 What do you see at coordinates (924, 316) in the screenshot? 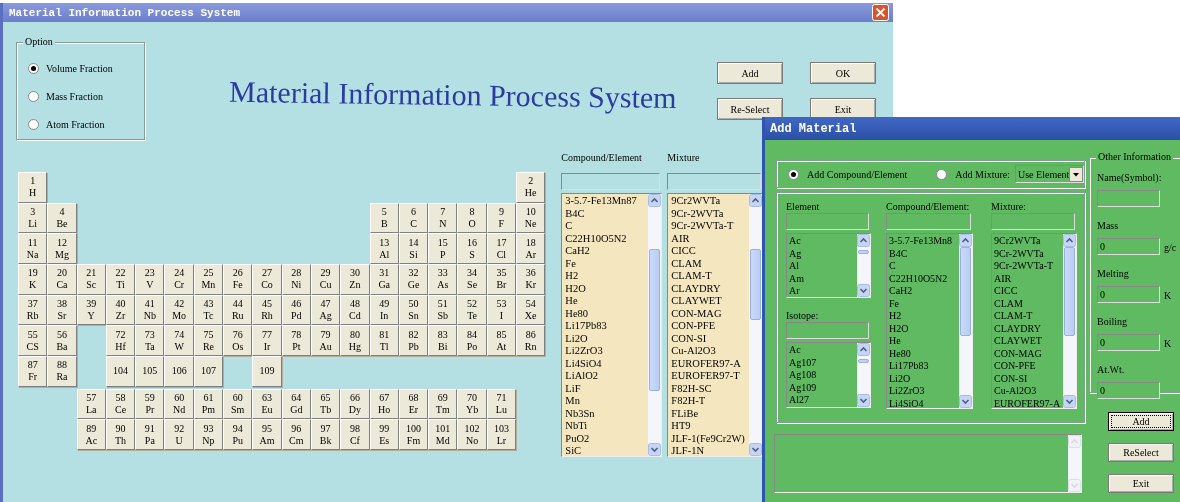
I see `list-item: H2` at bounding box center [924, 316].